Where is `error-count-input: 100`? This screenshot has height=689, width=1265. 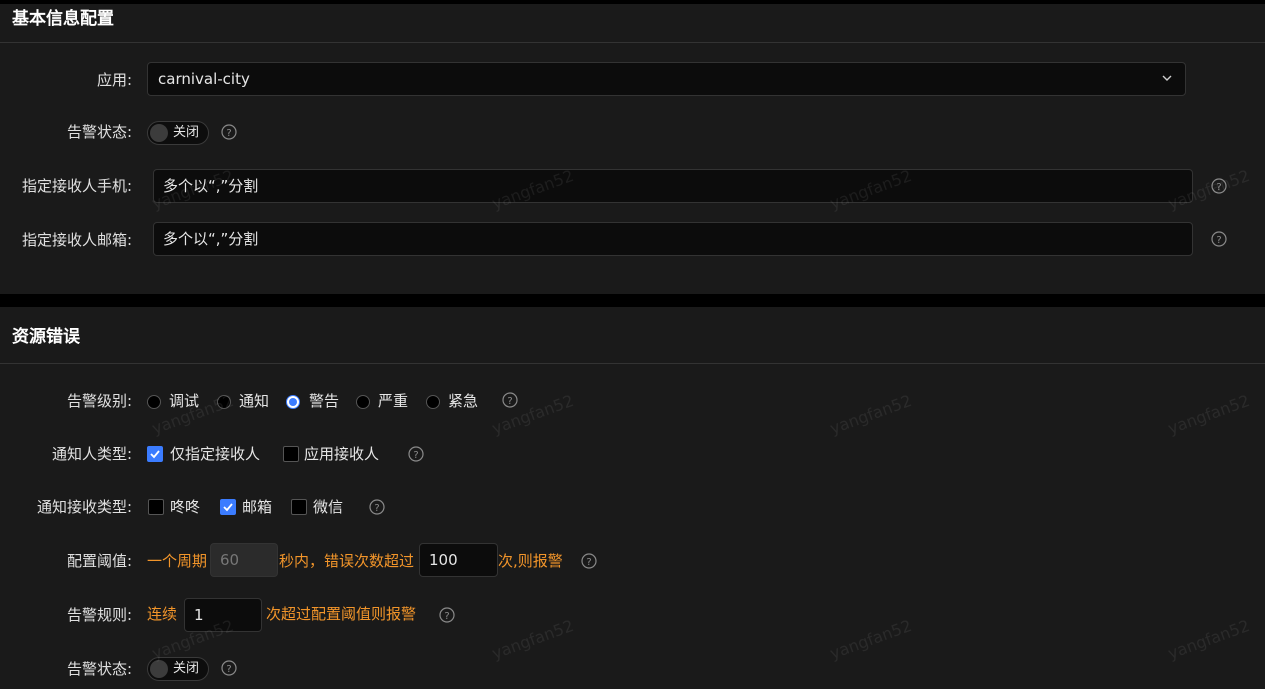 error-count-input: 100 is located at coordinates (458, 560).